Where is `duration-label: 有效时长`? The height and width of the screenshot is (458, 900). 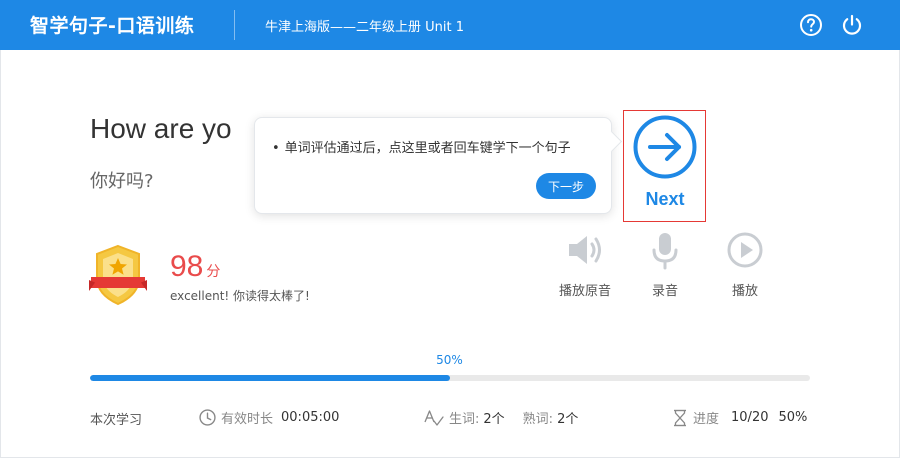 duration-label: 有效时长 is located at coordinates (247, 419).